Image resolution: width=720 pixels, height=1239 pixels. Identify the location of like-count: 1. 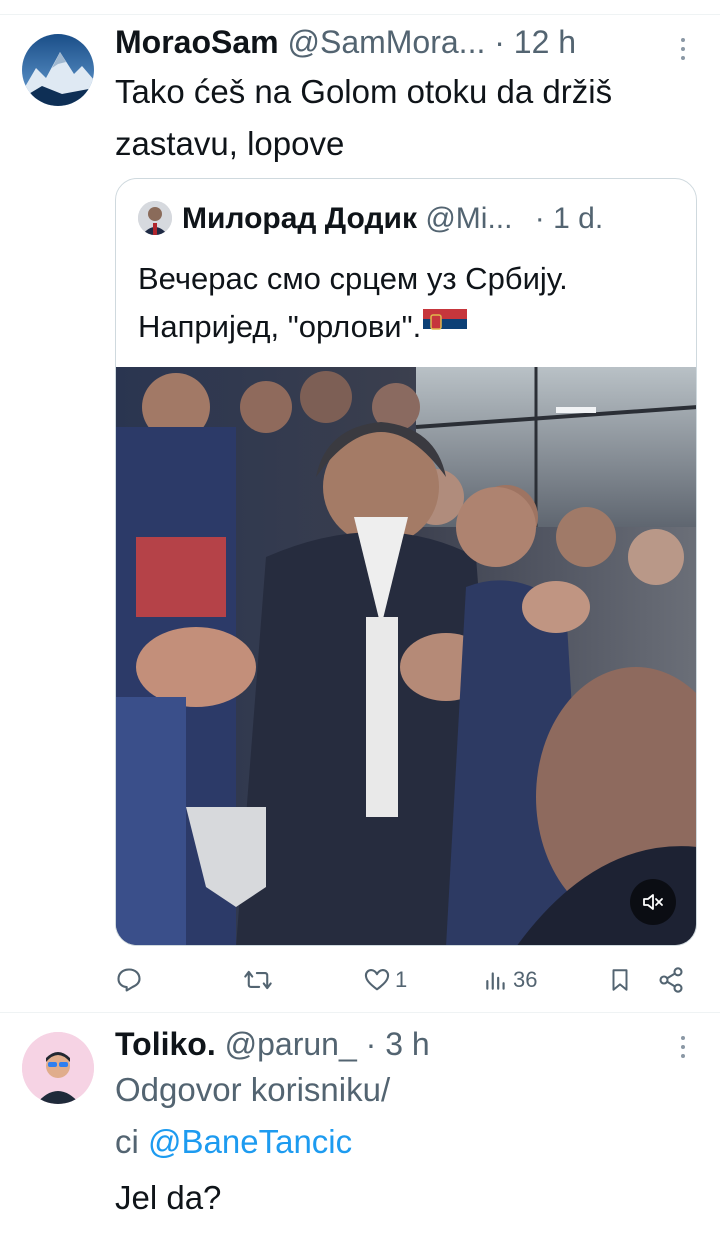
(401, 979).